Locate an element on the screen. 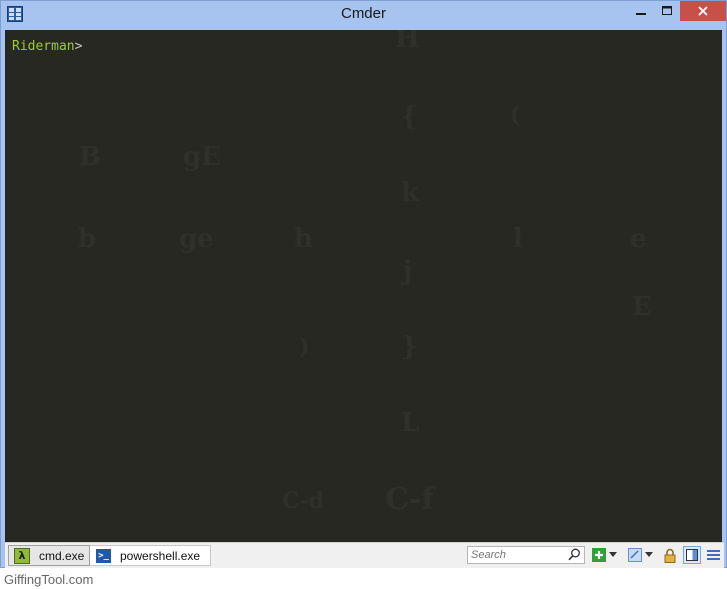 This screenshot has height=589, width=727. watermark-glyph: k is located at coordinates (410, 193).